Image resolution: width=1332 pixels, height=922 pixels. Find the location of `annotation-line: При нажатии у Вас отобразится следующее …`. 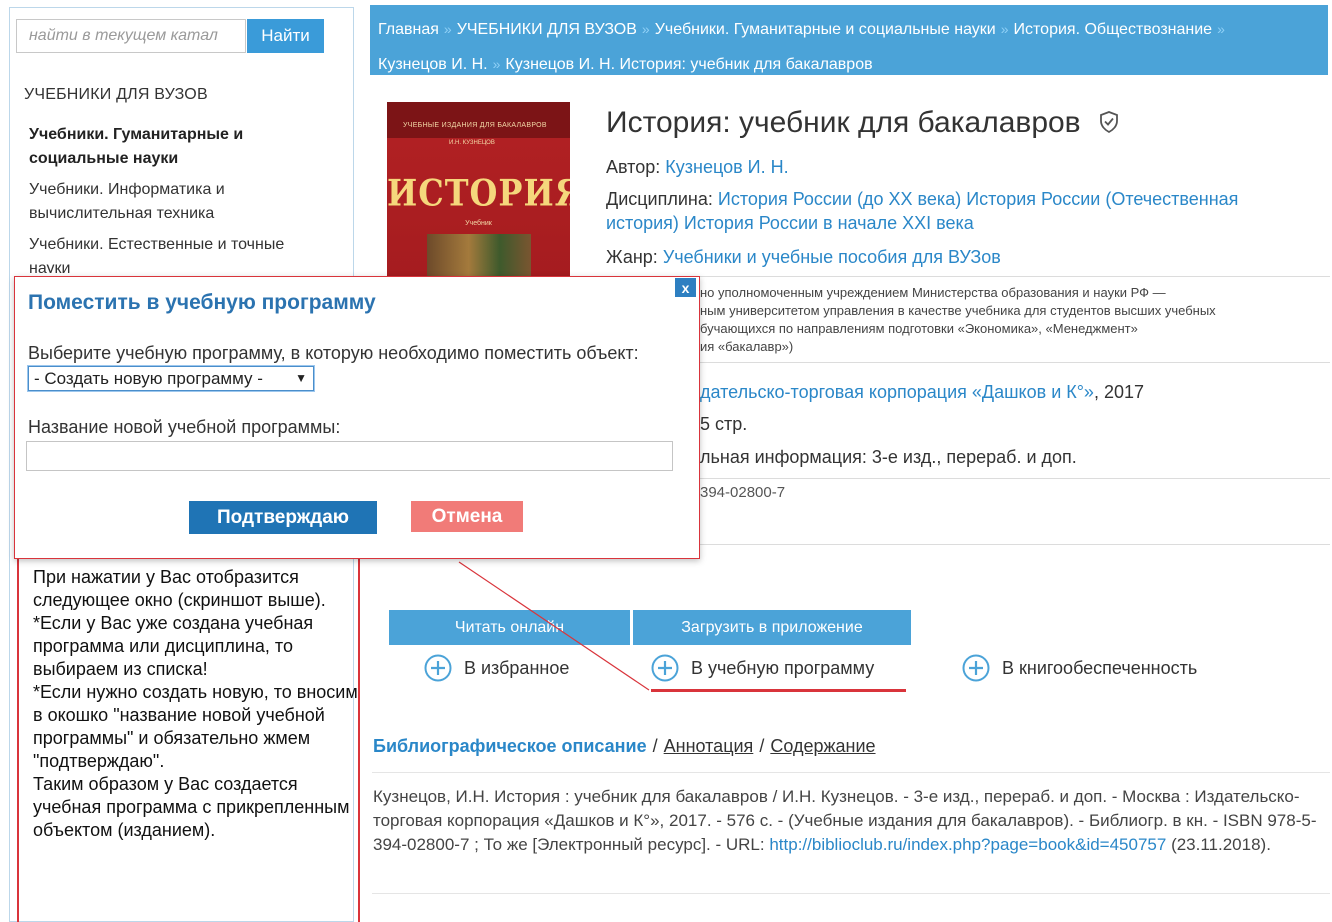

annotation-line: При нажатии у Вас отобразится следующее … is located at coordinates (179, 588).